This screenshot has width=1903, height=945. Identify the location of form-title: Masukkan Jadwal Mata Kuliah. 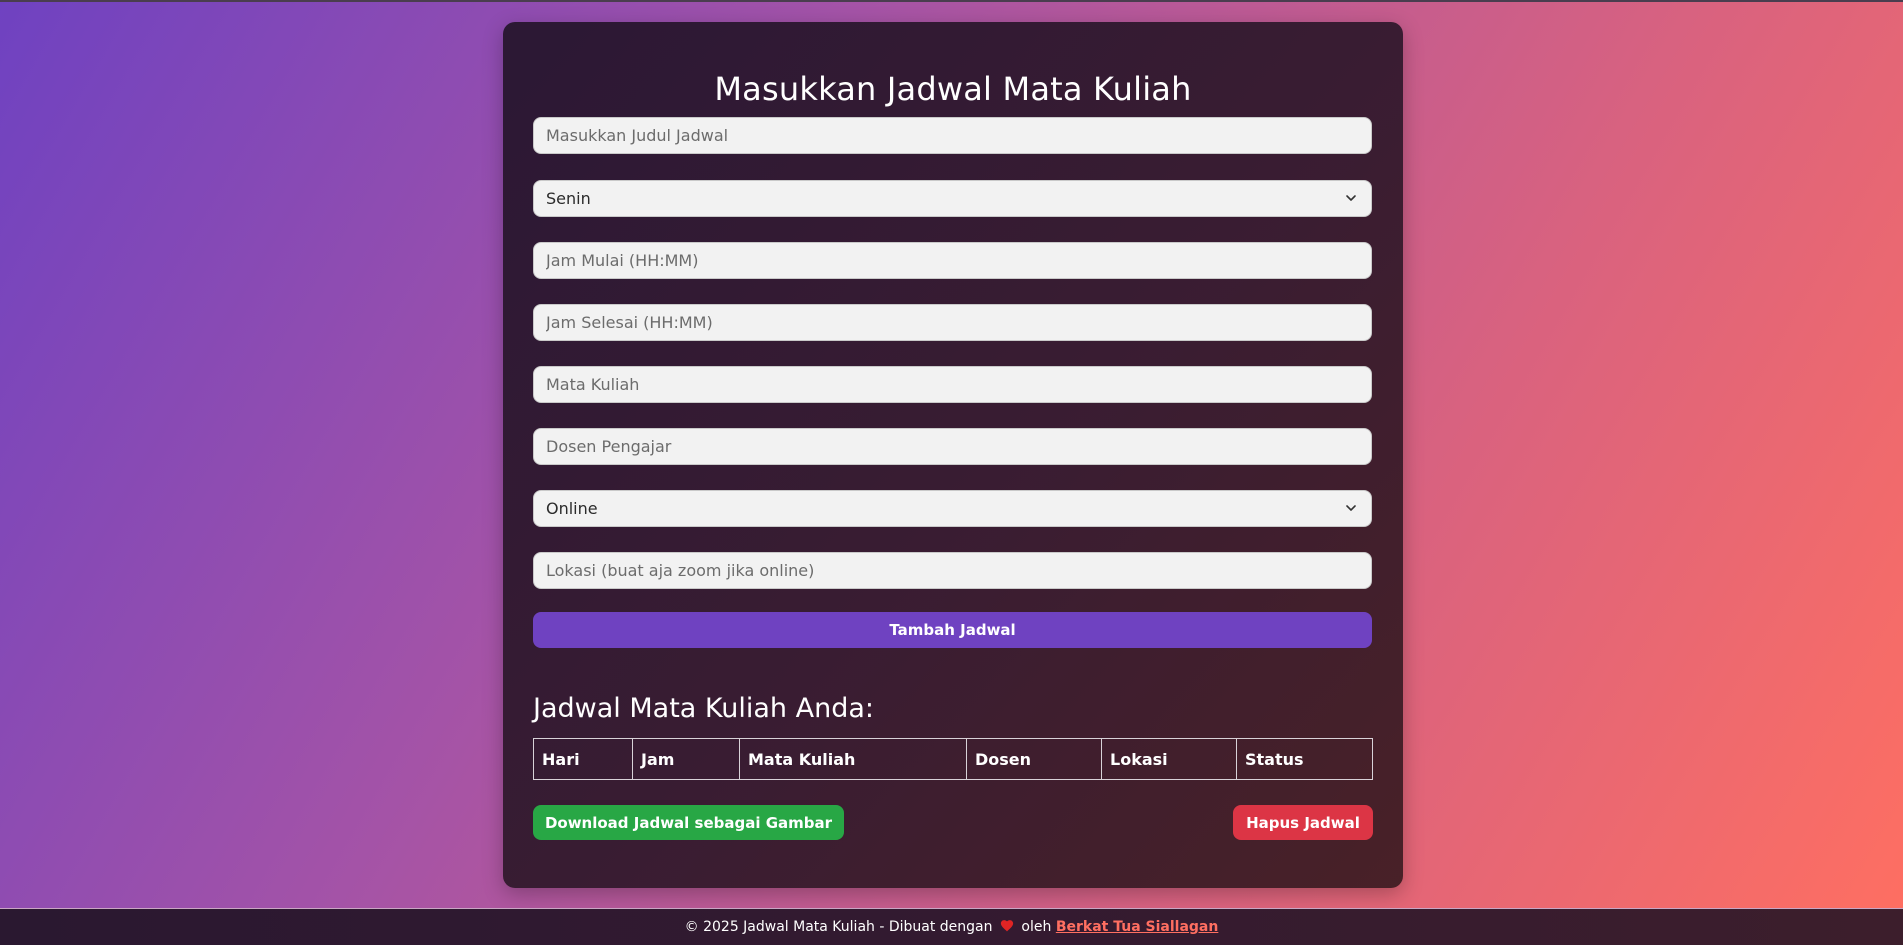
(953, 89).